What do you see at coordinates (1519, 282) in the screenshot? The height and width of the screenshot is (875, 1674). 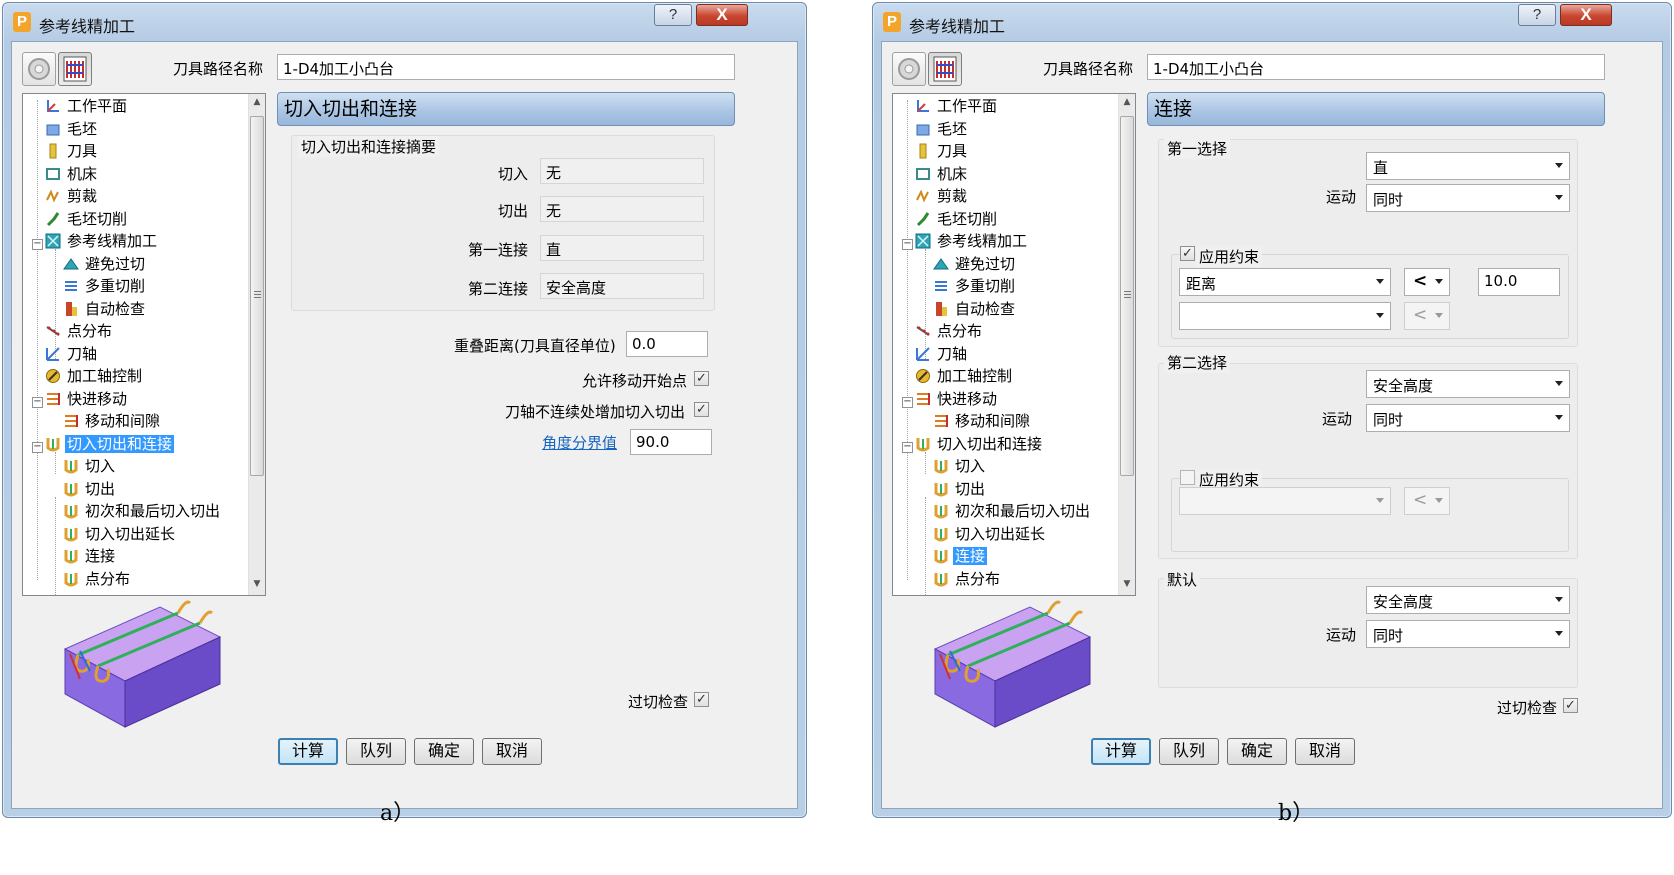 I see `first-constraint-value-input: 10.0` at bounding box center [1519, 282].